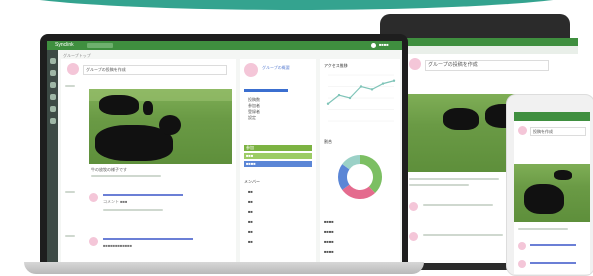 The image size is (593, 276). I want to click on post-caption: 牛の放牧の様子です, so click(109, 169).